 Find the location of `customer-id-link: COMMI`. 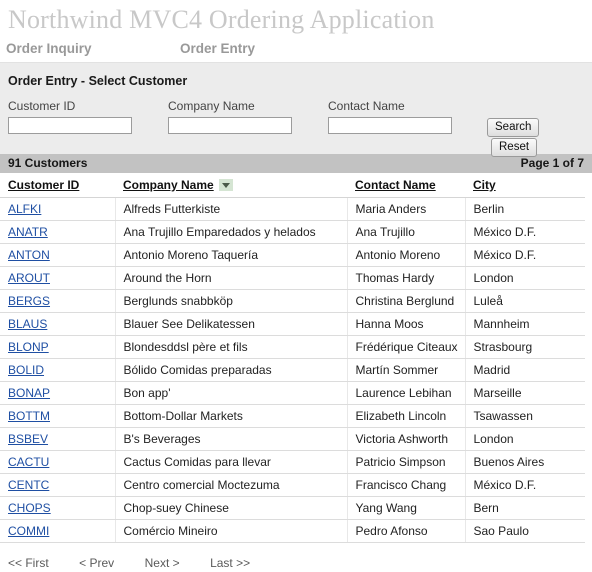

customer-id-link: COMMI is located at coordinates (28, 531).